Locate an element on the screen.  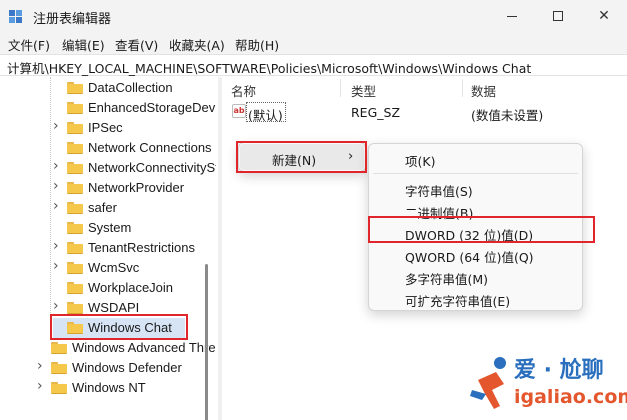
tree-item: DataCollection is located at coordinates (108, 88).